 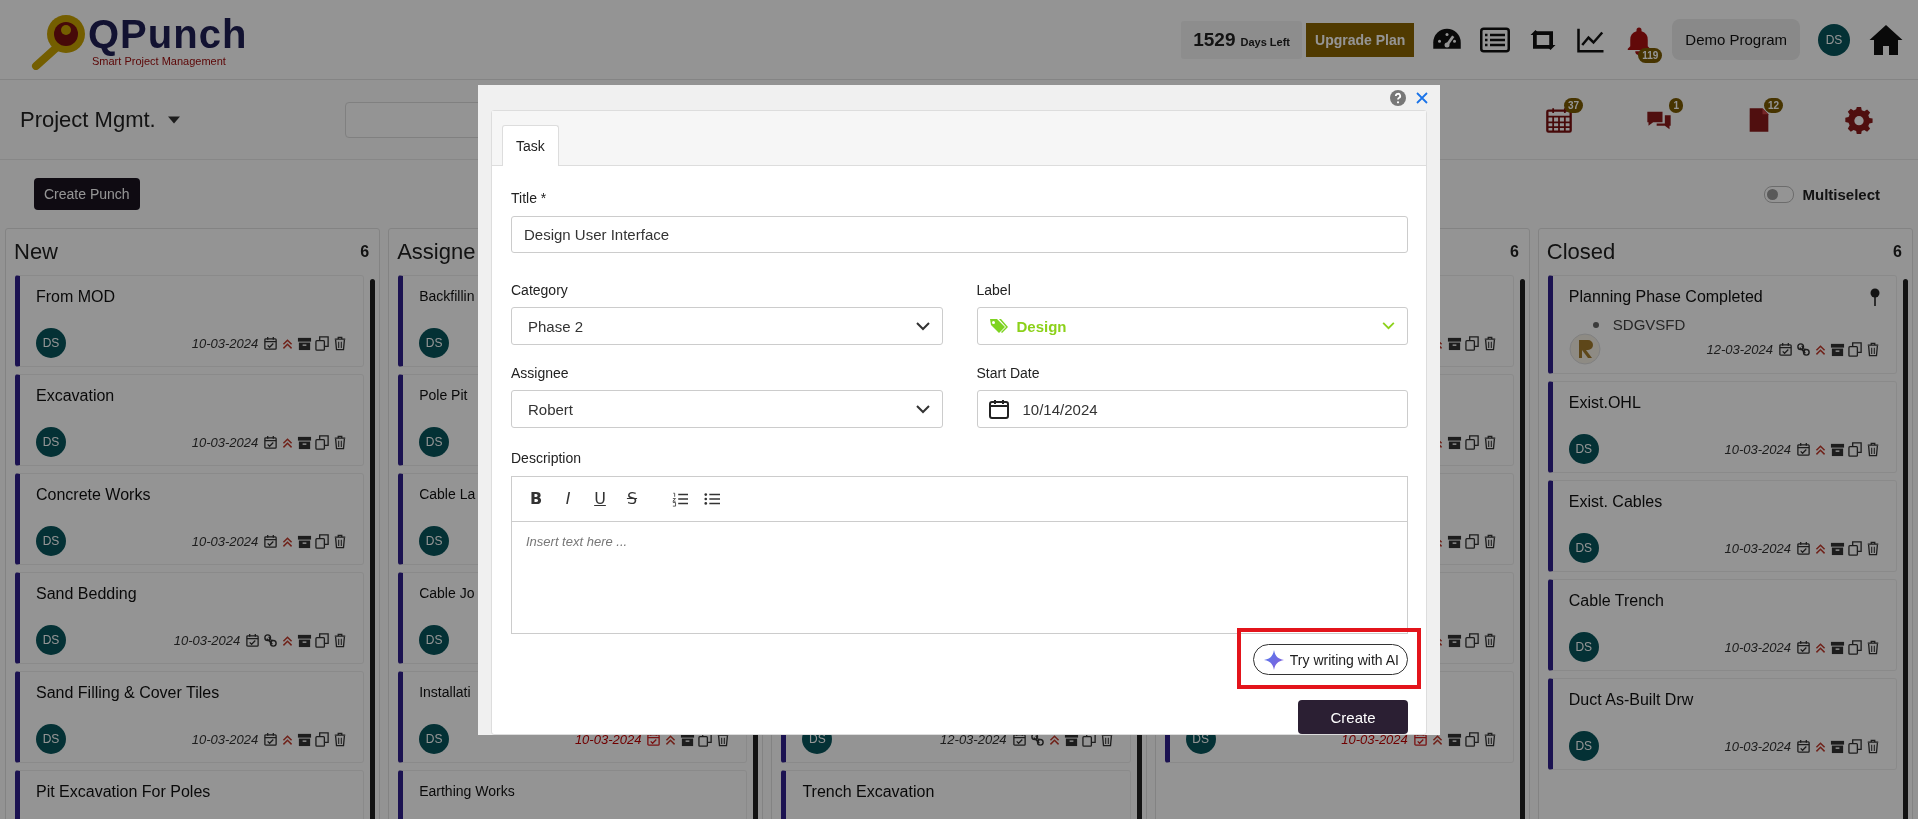 I want to click on notification-badge: 37, so click(x=1573, y=105).